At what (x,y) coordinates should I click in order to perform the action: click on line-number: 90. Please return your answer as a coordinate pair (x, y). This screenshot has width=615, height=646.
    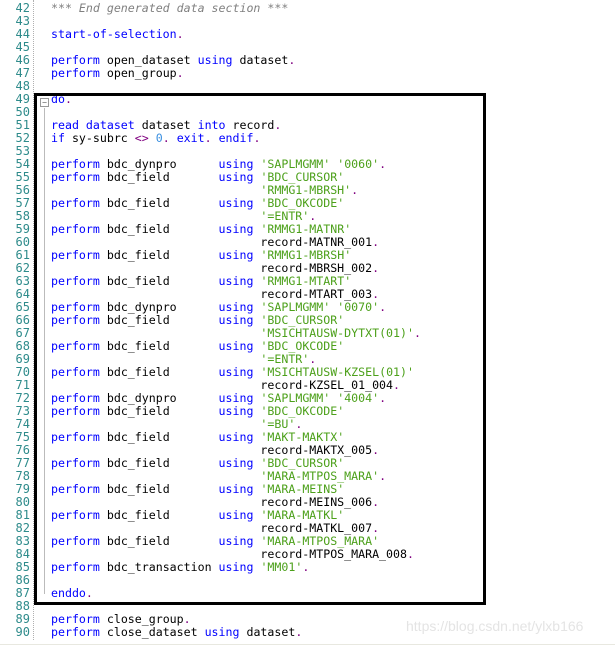
    Looking at the image, I should click on (22, 632).